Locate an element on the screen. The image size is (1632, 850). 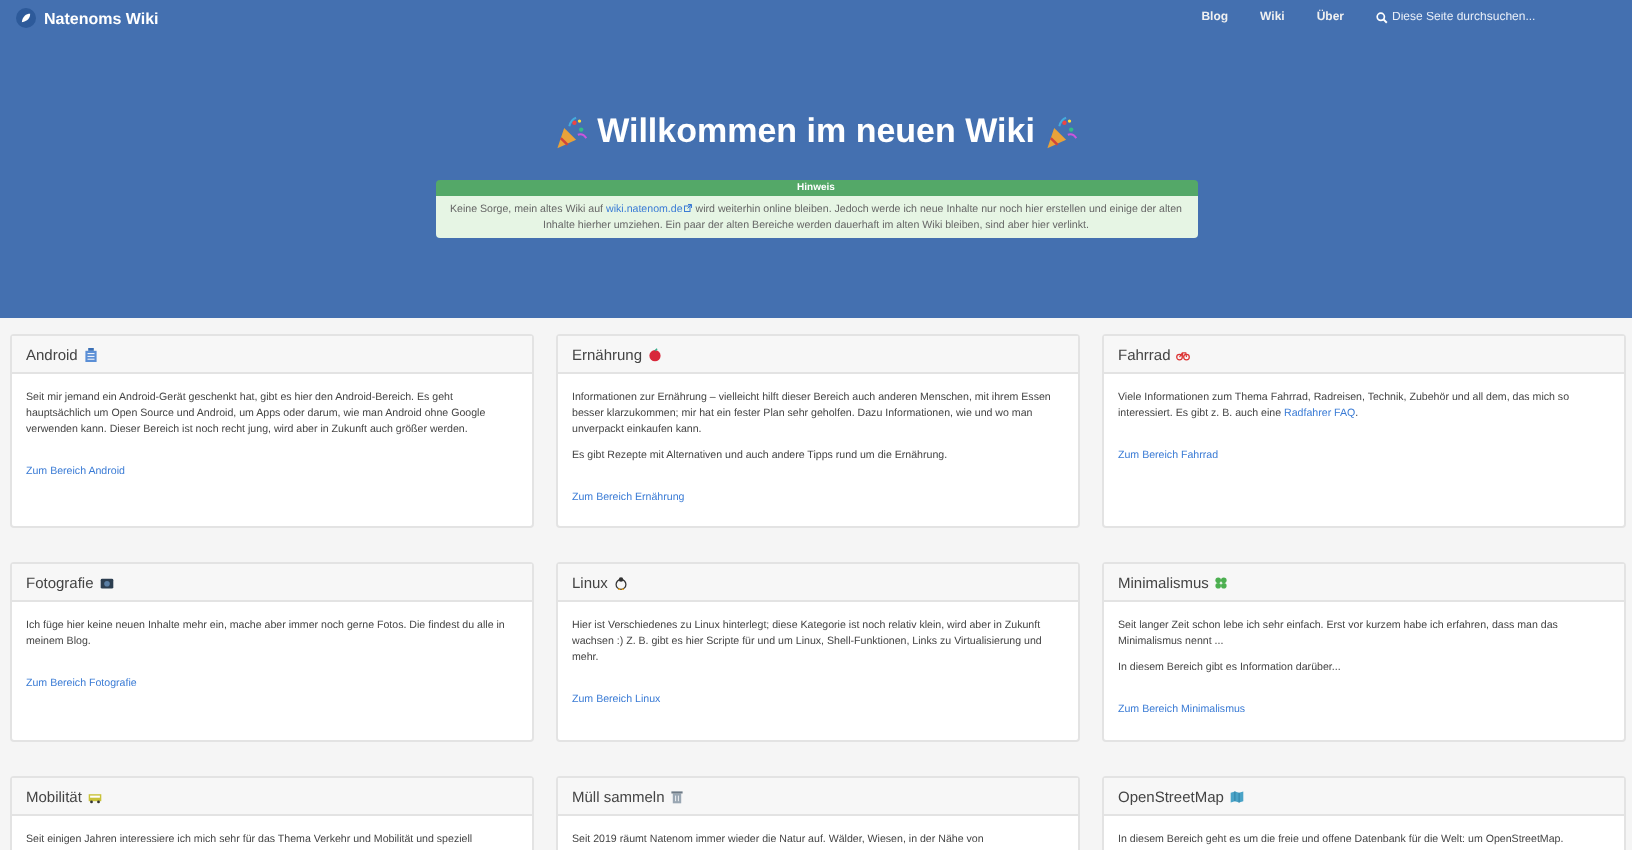
building-icon is located at coordinates (90, 354).